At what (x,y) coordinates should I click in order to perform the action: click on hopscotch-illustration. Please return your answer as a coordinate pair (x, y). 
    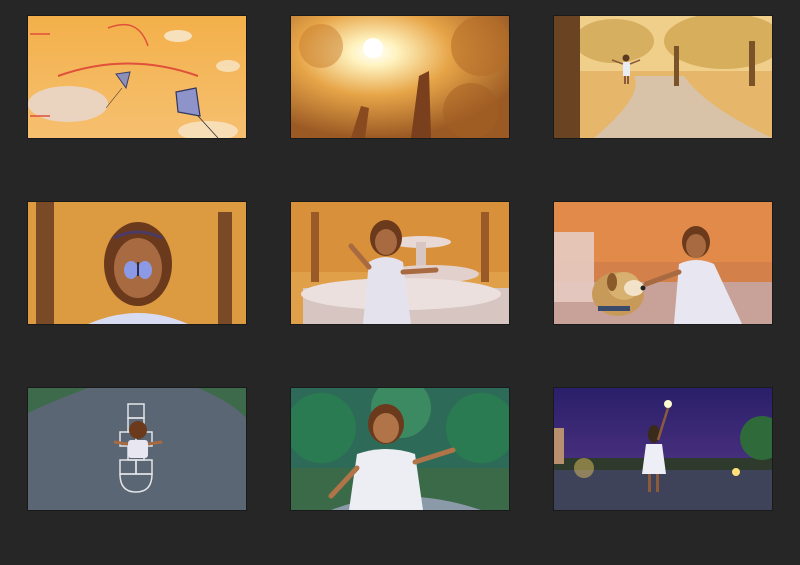
    Looking at the image, I should click on (137, 449).